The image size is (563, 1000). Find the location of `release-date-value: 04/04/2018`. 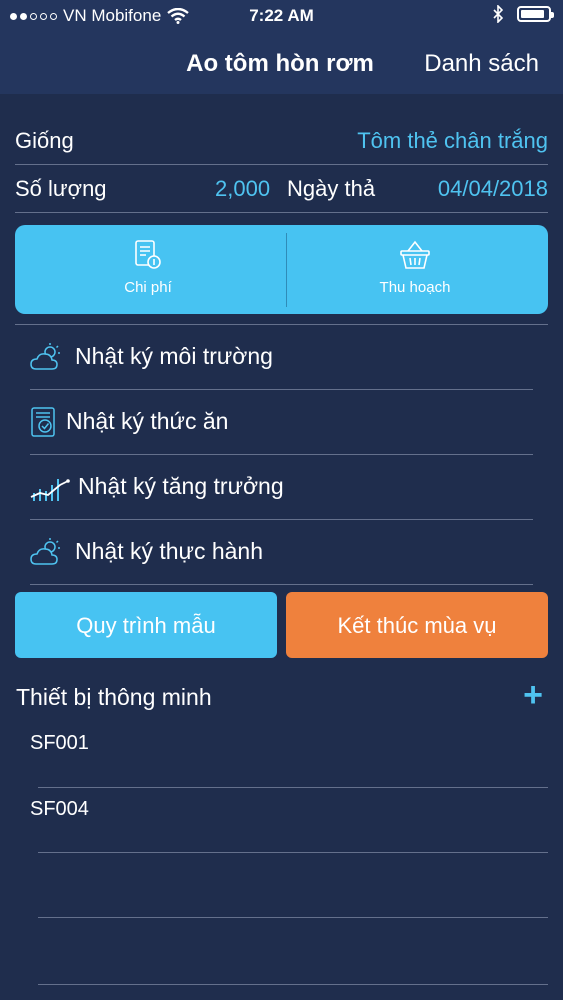

release-date-value: 04/04/2018 is located at coordinates (493, 189).